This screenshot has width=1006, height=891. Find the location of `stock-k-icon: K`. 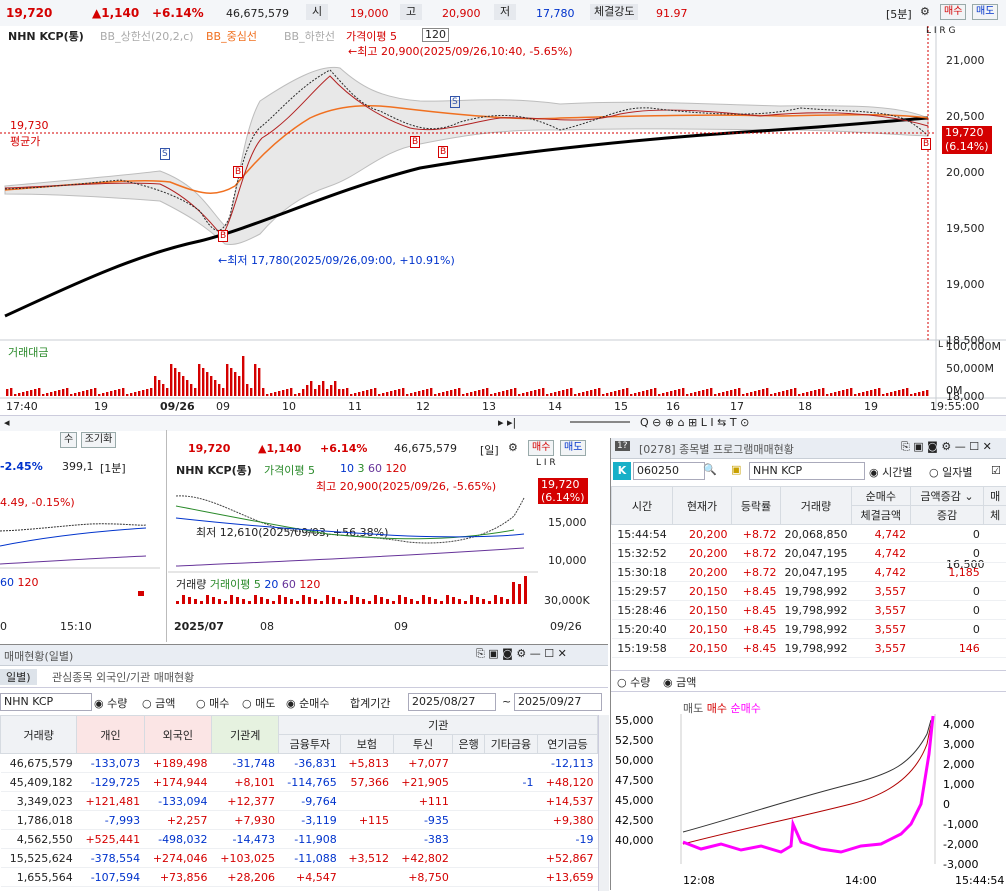

stock-k-icon: K is located at coordinates (622, 471).